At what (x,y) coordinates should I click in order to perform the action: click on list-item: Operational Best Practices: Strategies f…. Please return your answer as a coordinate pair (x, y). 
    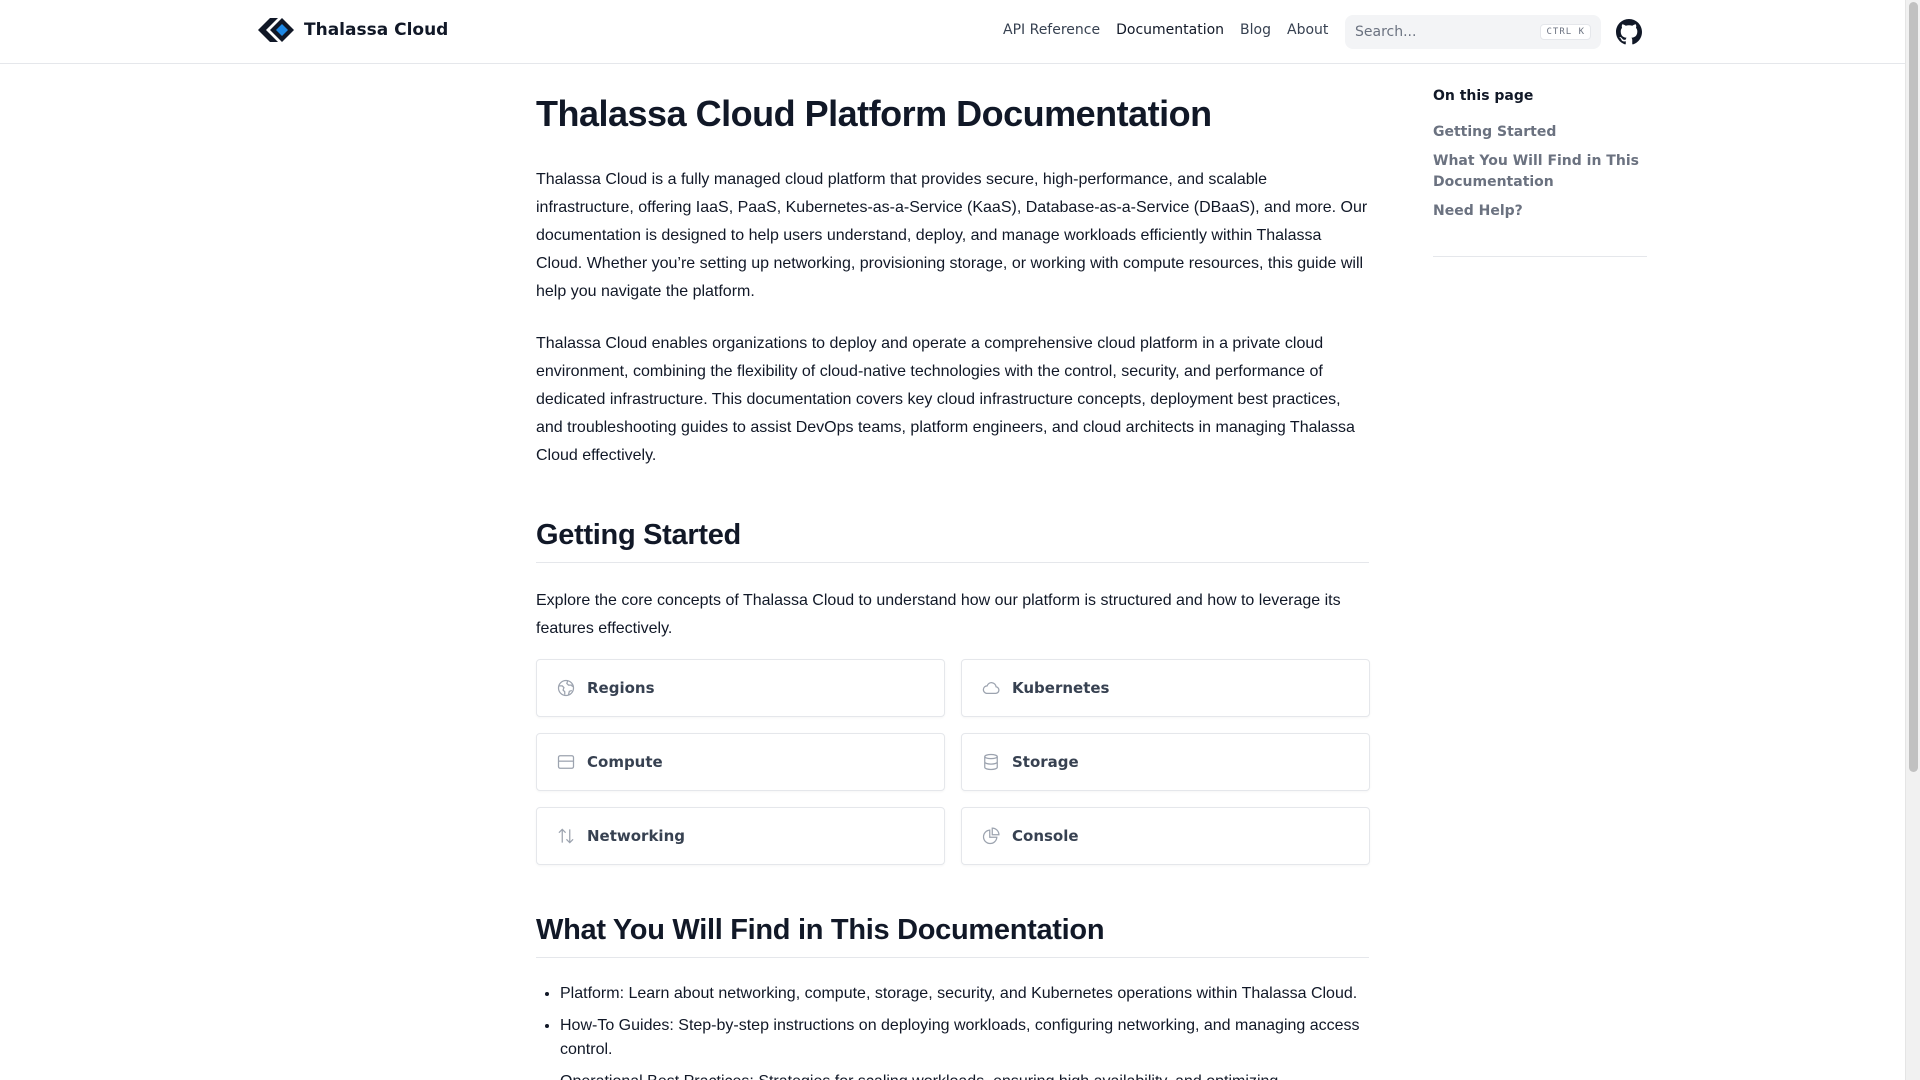
    Looking at the image, I should click on (964, 1075).